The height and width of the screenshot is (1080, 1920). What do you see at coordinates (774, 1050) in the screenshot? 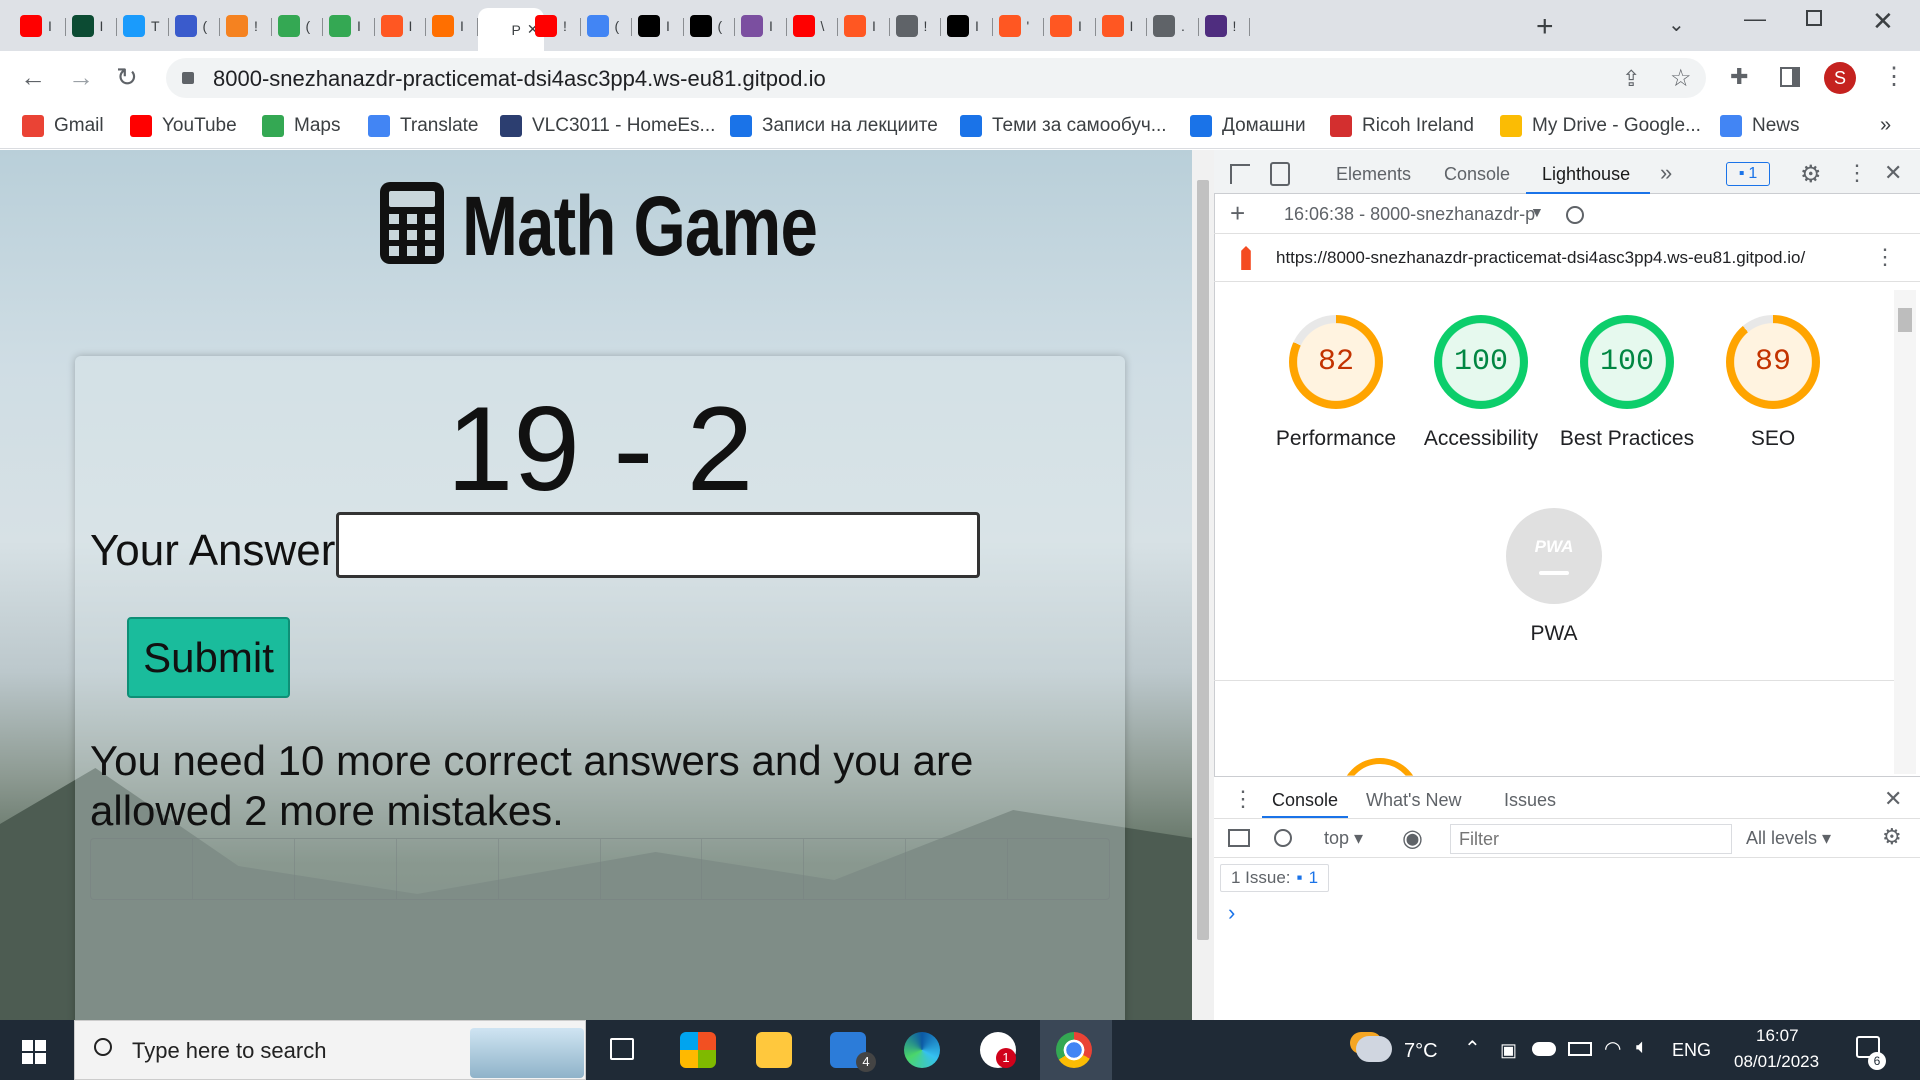
I see `file-explorer-icon` at bounding box center [774, 1050].